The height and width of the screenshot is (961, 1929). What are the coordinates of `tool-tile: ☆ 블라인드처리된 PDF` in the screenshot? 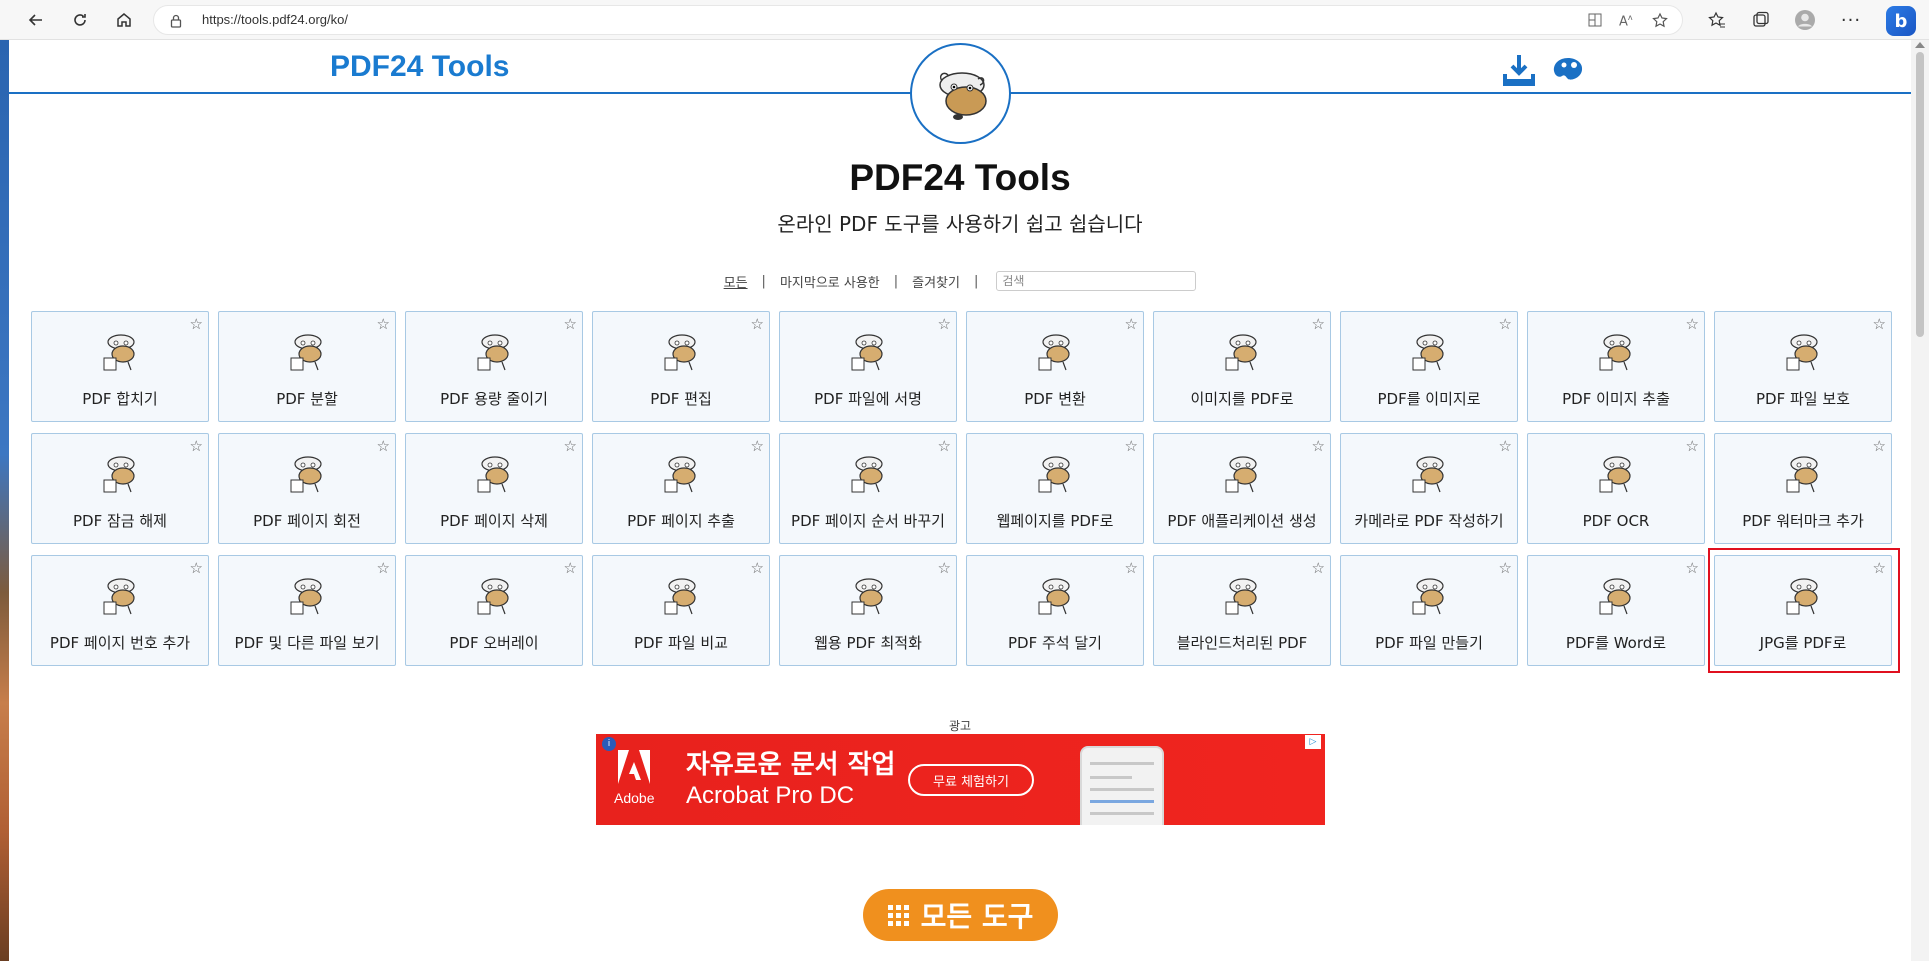 It's located at (1242, 610).